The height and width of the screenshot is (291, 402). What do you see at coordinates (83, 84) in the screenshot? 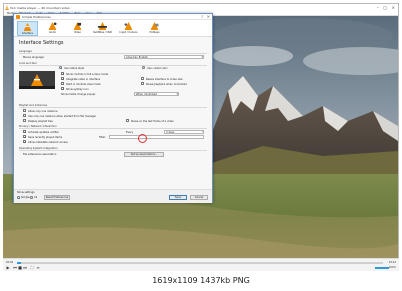
I see `option-label: Start in minimal view mode` at bounding box center [83, 84].